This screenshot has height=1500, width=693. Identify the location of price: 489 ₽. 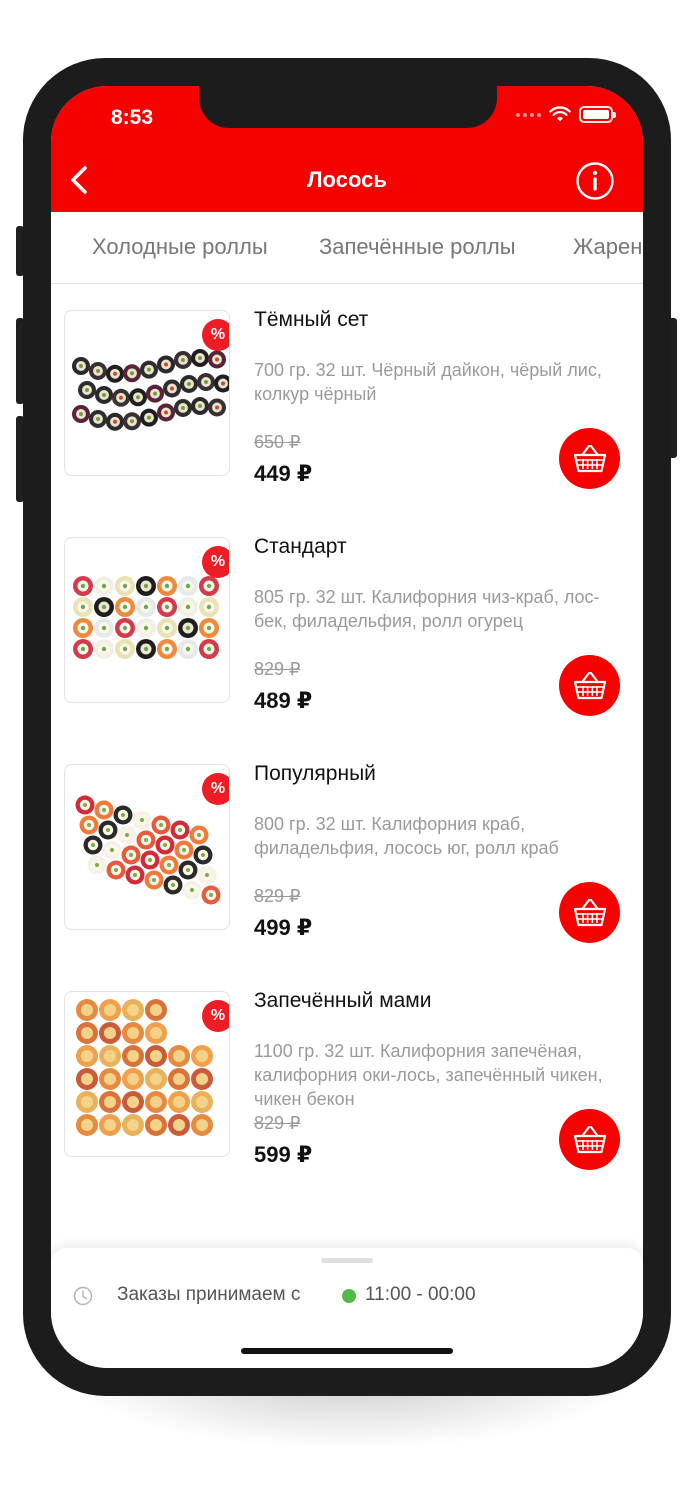
(283, 700).